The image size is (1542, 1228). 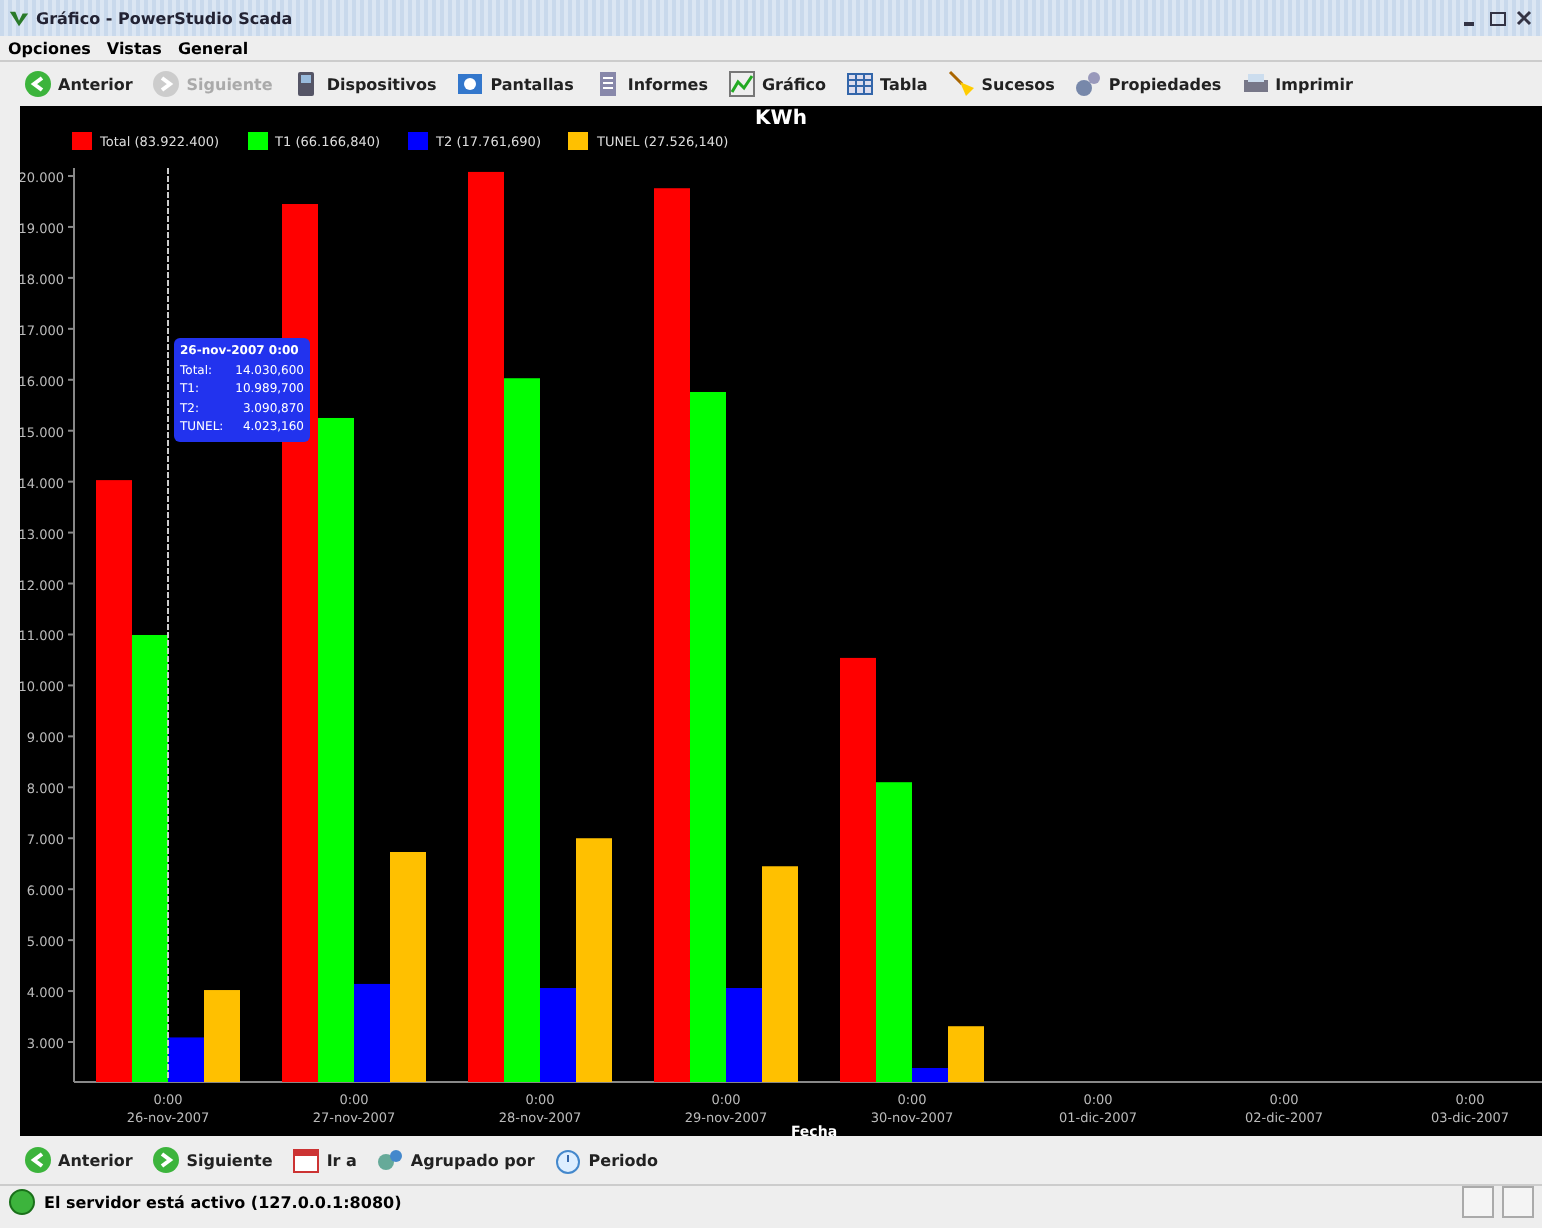 I want to click on menu-item: Opciones, so click(x=49, y=48).